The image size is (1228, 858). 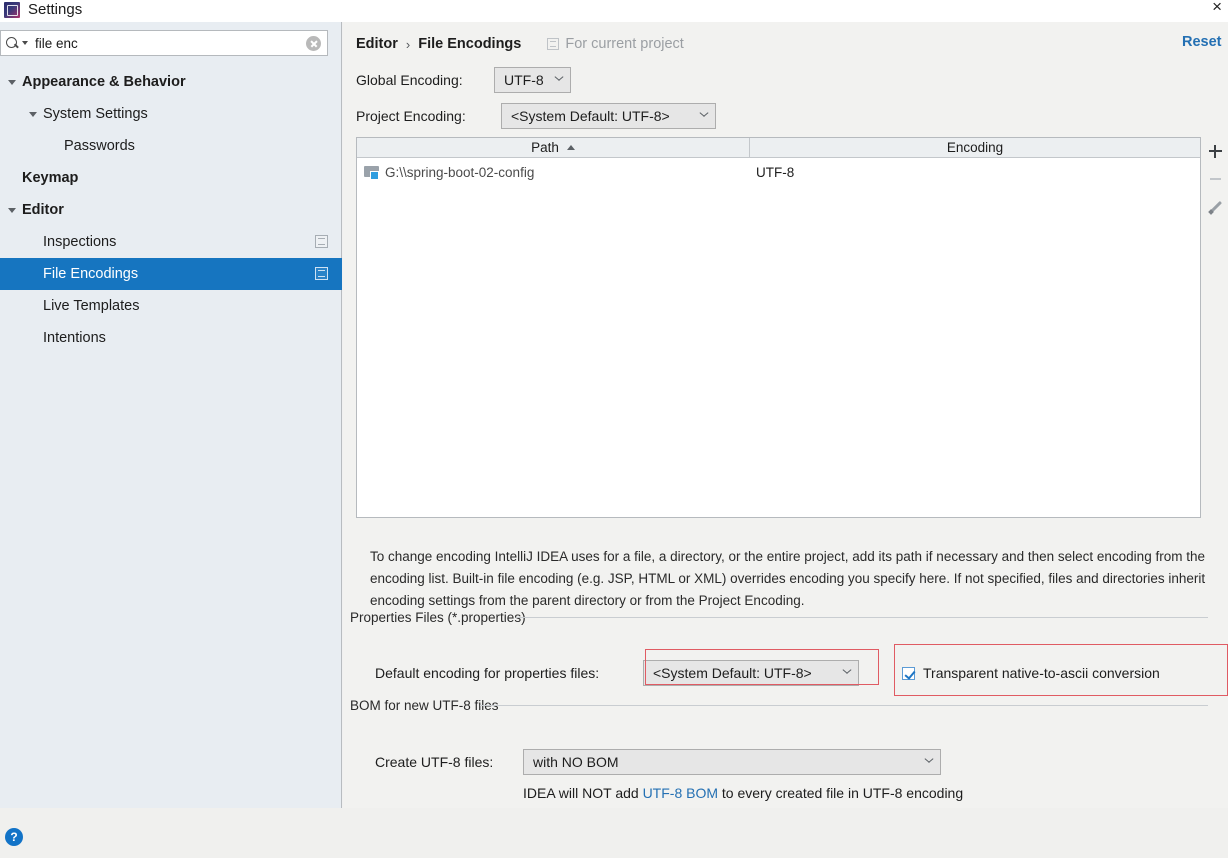 I want to click on table-header-row: Path Encoding, so click(x=778, y=148).